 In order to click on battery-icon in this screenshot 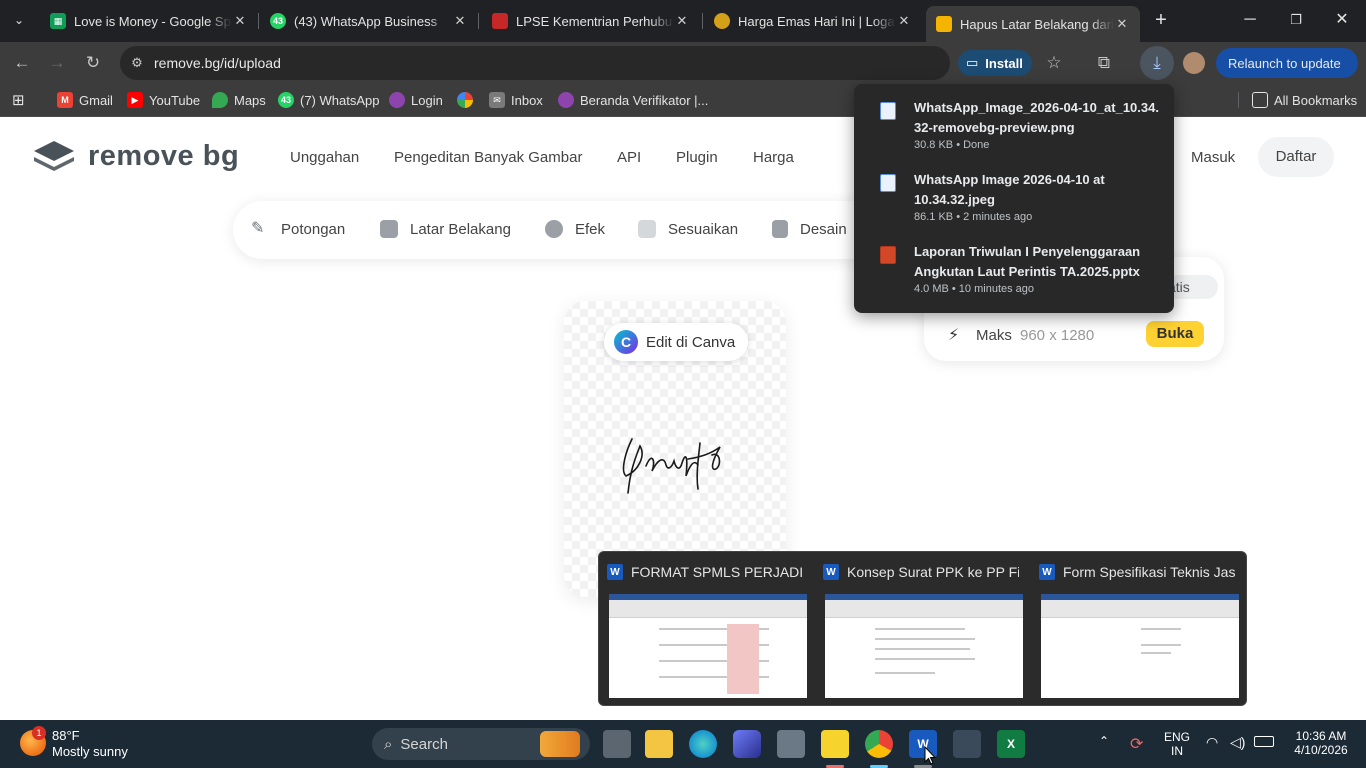, I will do `click(1264, 741)`.